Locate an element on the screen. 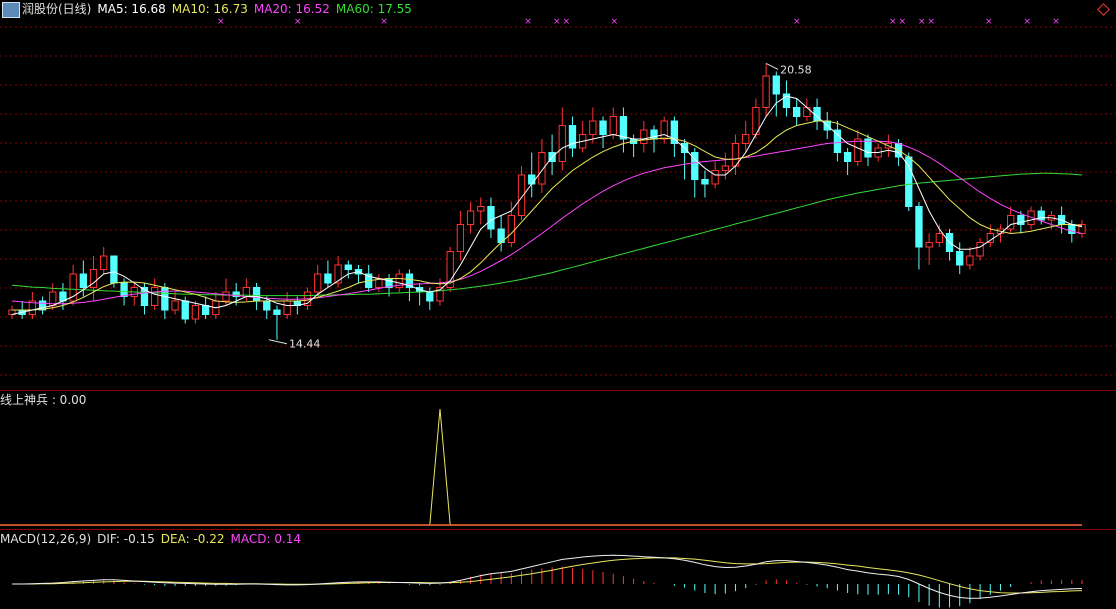  macd-readout: MACD: 0.14 is located at coordinates (266, 539).